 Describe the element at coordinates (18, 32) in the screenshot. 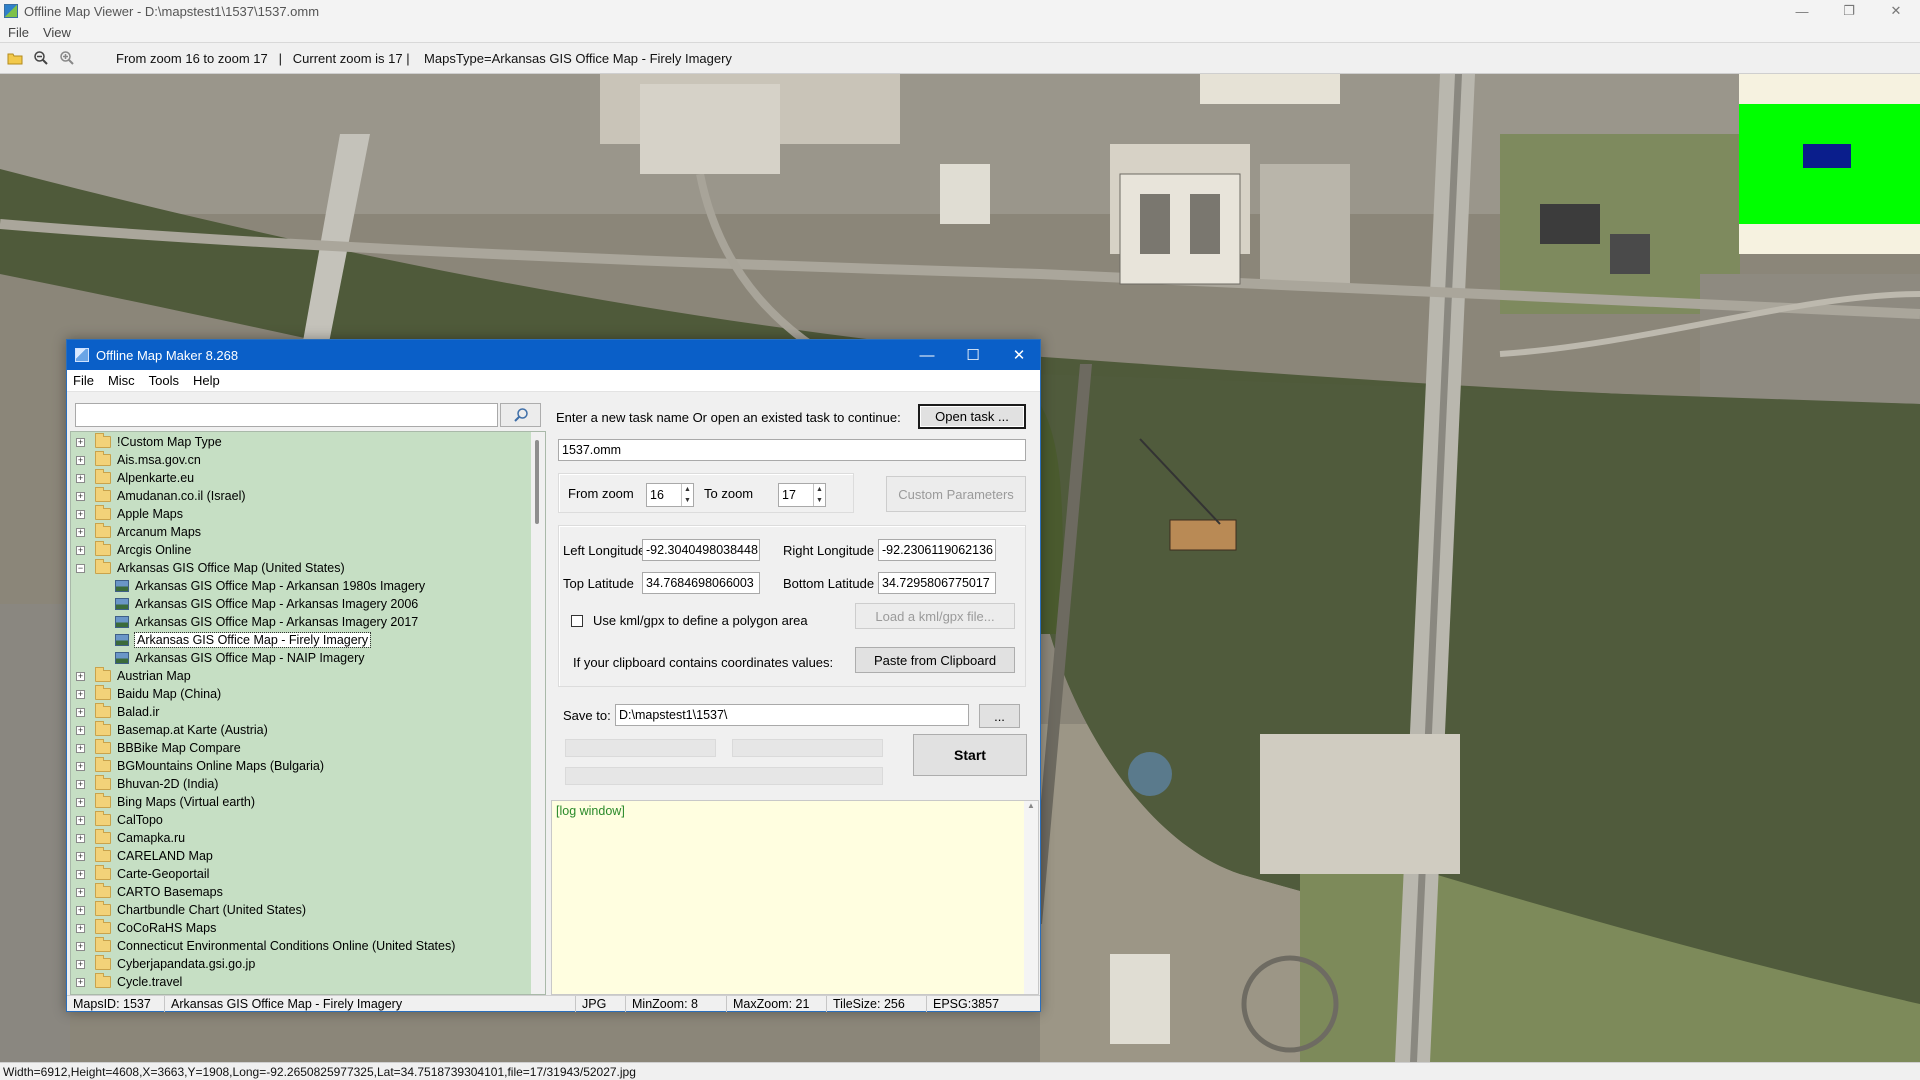

I see `menu-file: File` at that location.